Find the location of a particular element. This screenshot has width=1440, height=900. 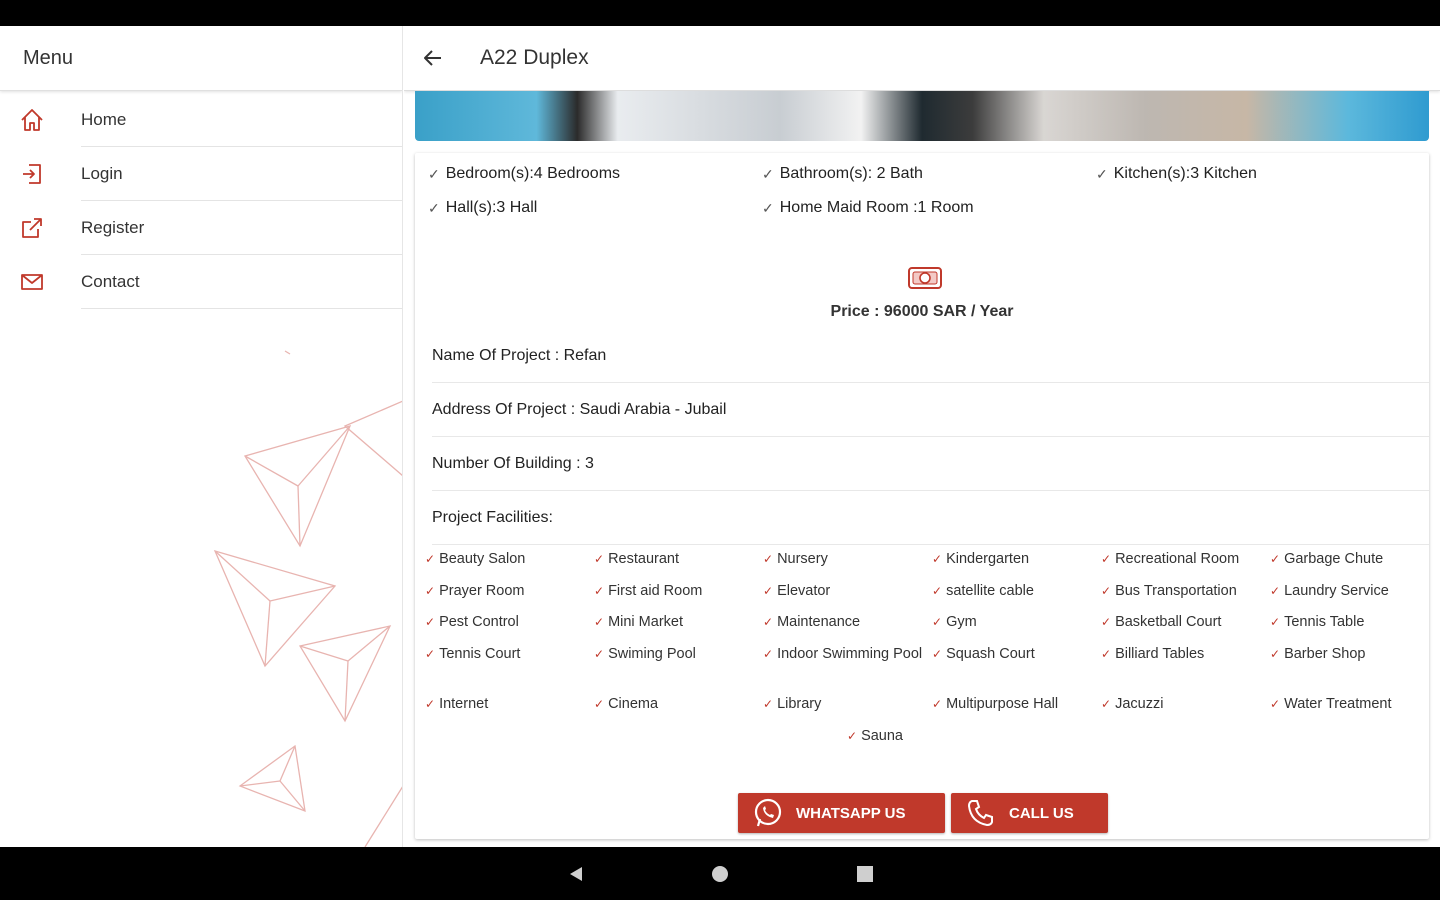

facility-item: ✓ Mini Market is located at coordinates (674, 622).